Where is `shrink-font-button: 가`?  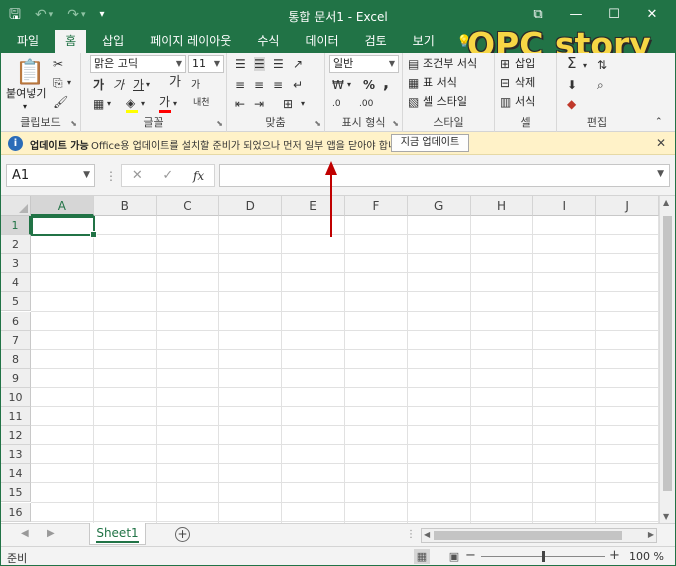
shrink-font-button: 가 is located at coordinates (195, 86).